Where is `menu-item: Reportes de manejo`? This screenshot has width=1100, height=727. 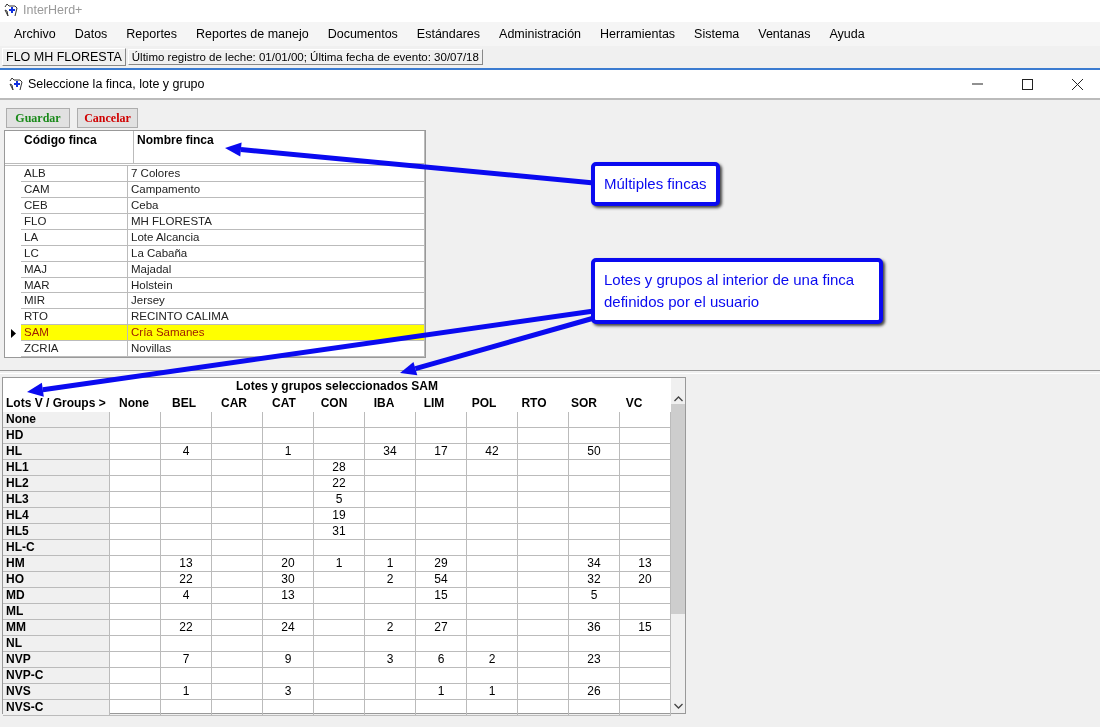
menu-item: Reportes de manejo is located at coordinates (252, 34).